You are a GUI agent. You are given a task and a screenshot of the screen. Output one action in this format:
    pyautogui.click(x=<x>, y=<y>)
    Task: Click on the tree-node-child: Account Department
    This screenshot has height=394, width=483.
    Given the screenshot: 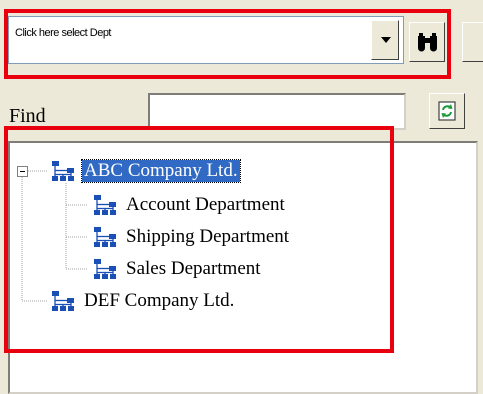 What is the action you would take?
    pyautogui.click(x=189, y=205)
    